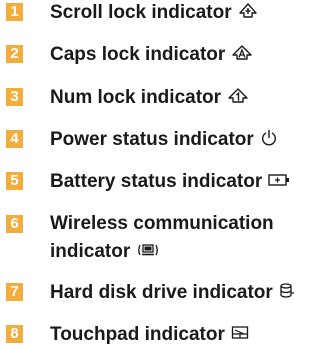  I want to click on caps-lock-icon, so click(242, 53).